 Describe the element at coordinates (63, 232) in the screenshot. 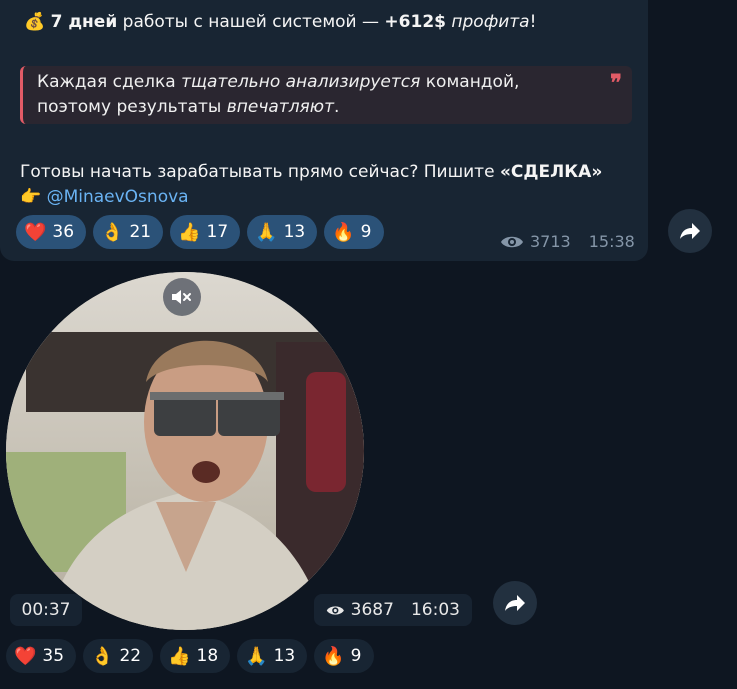

I see `reaction-count: 36` at that location.